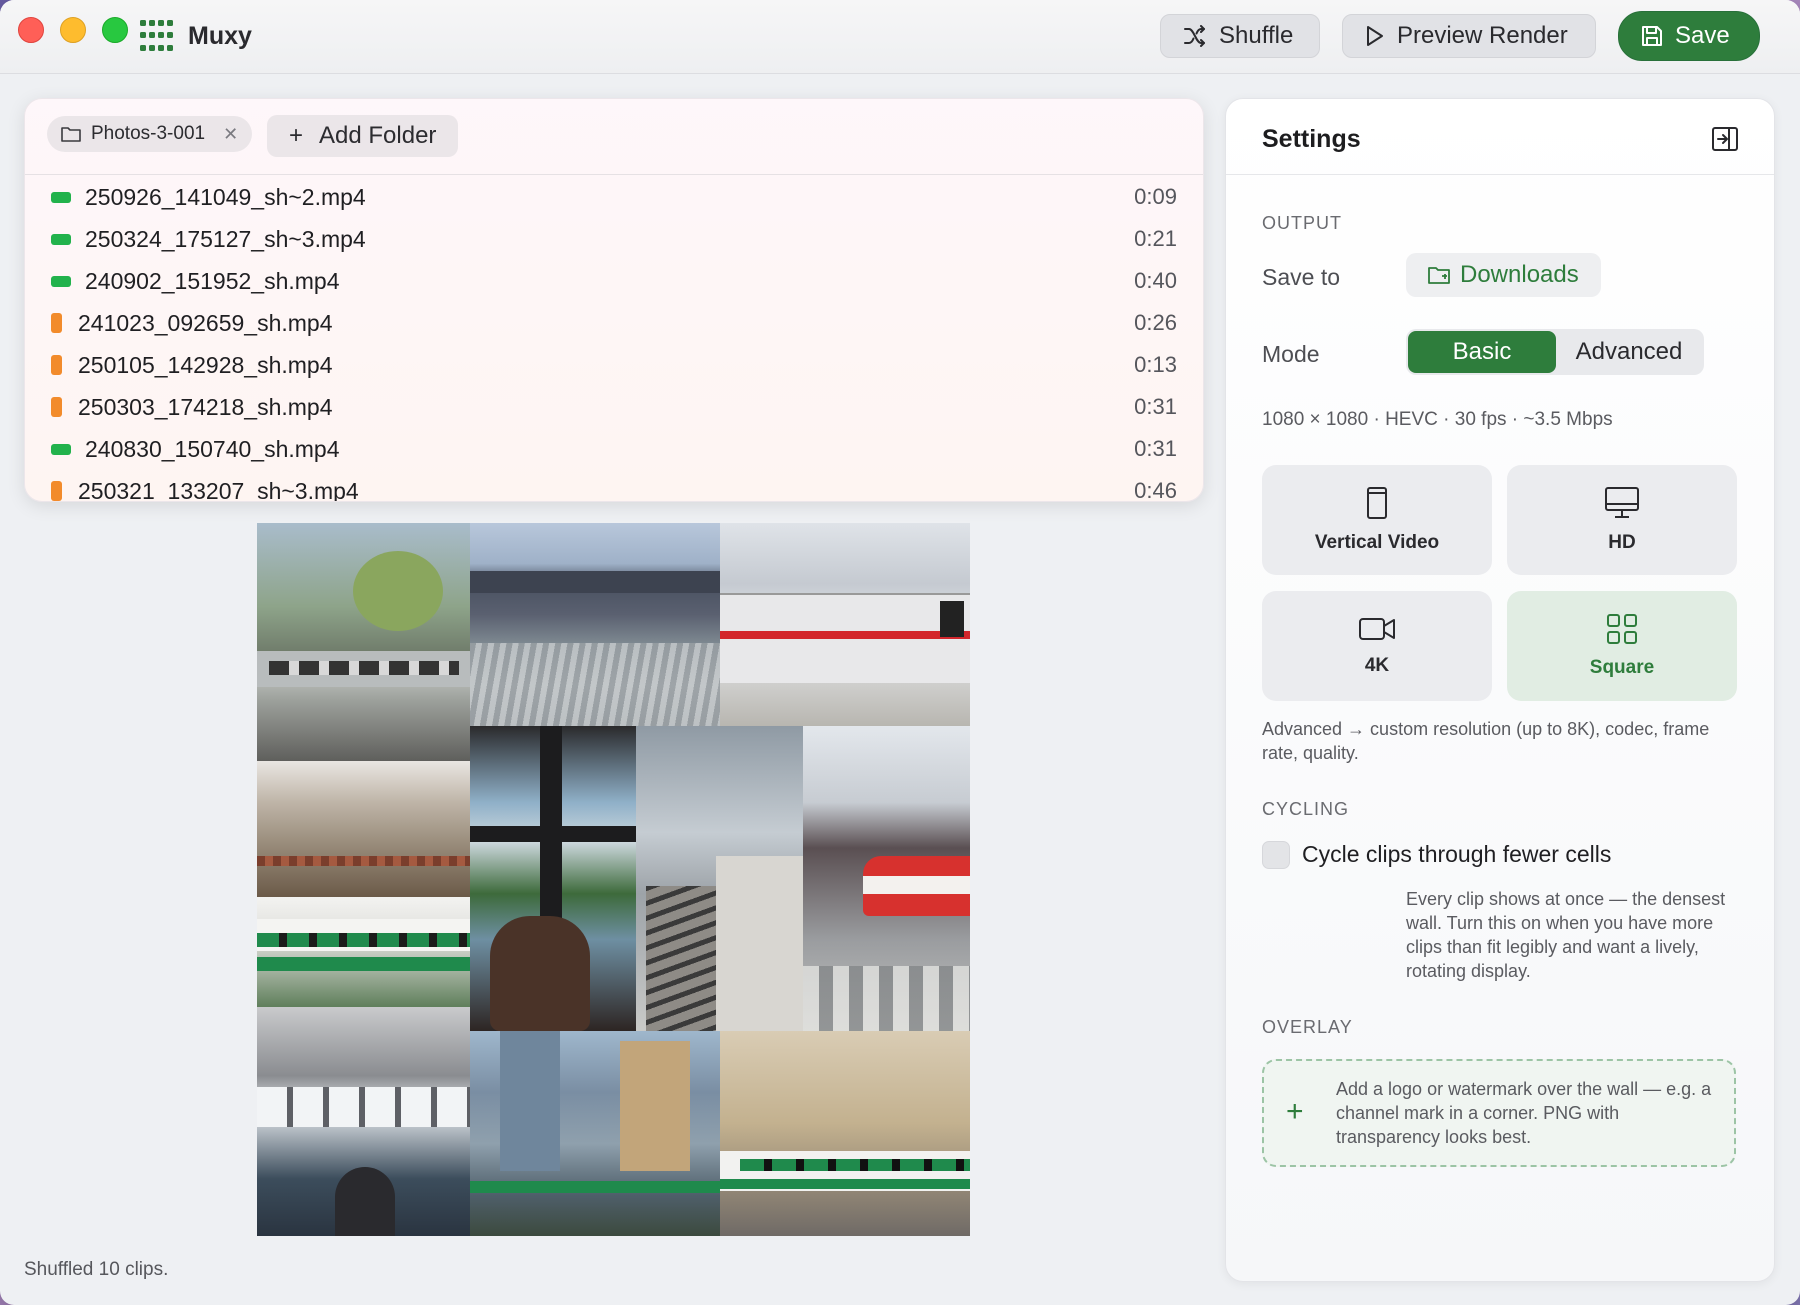  I want to click on file-row: 250321_133207_sh~3.mp4 0:46, so click(614, 485).